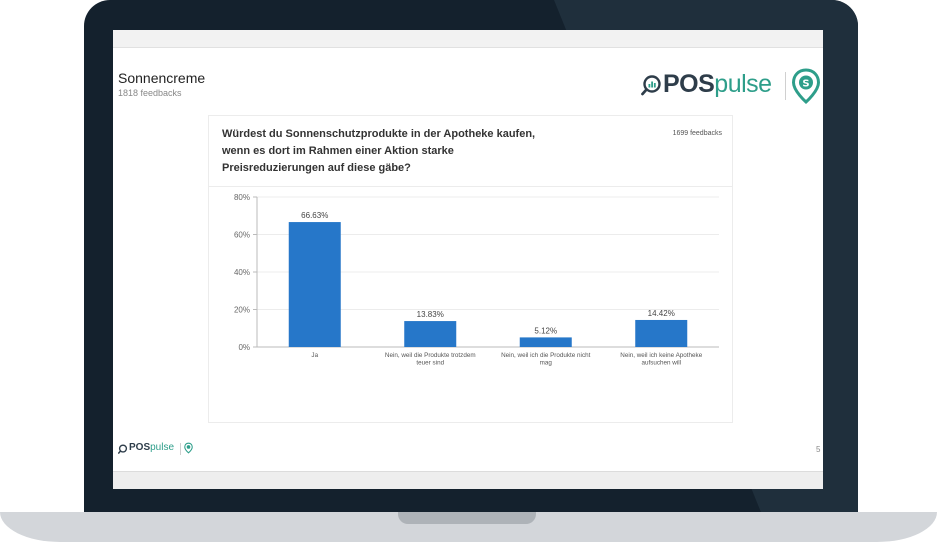 This screenshot has width=937, height=549. I want to click on y-tick-label: 0%, so click(244, 347).